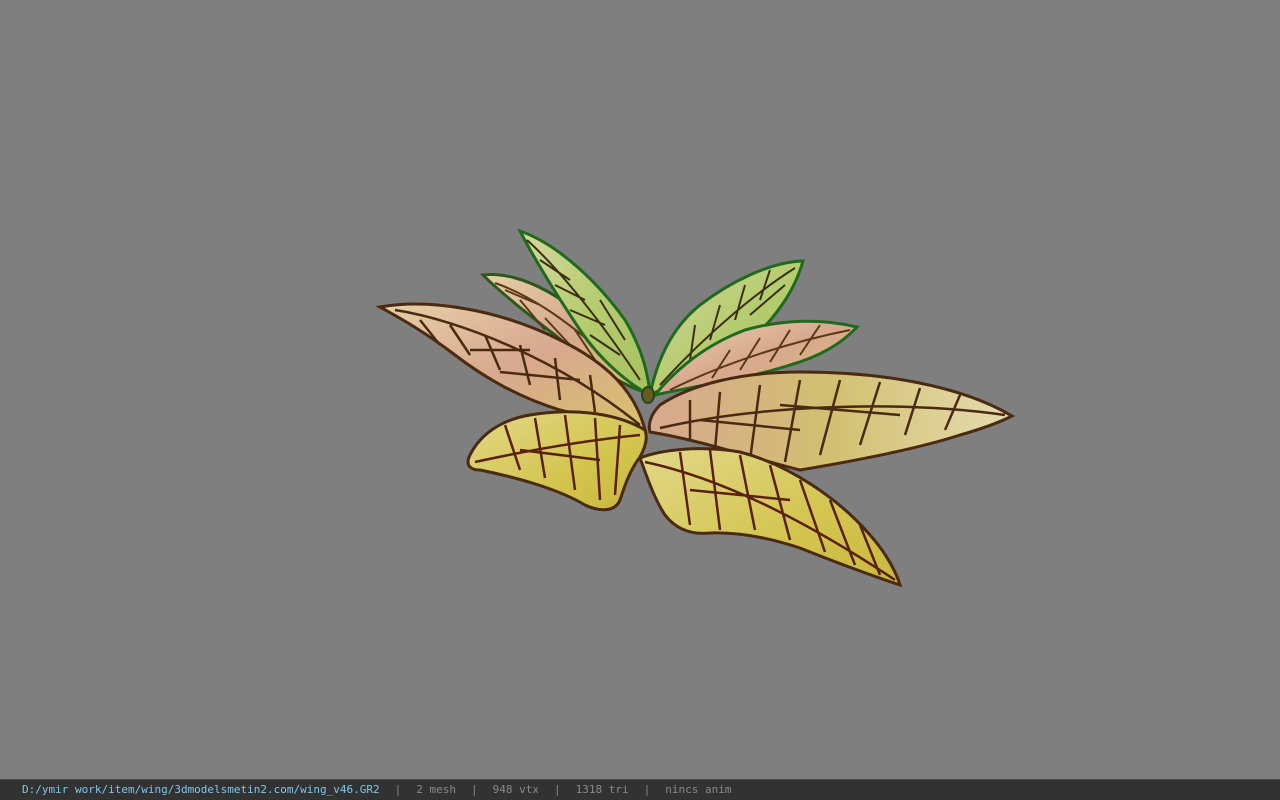 Image resolution: width=1280 pixels, height=800 pixels. I want to click on wing-lower-right, so click(770, 517).